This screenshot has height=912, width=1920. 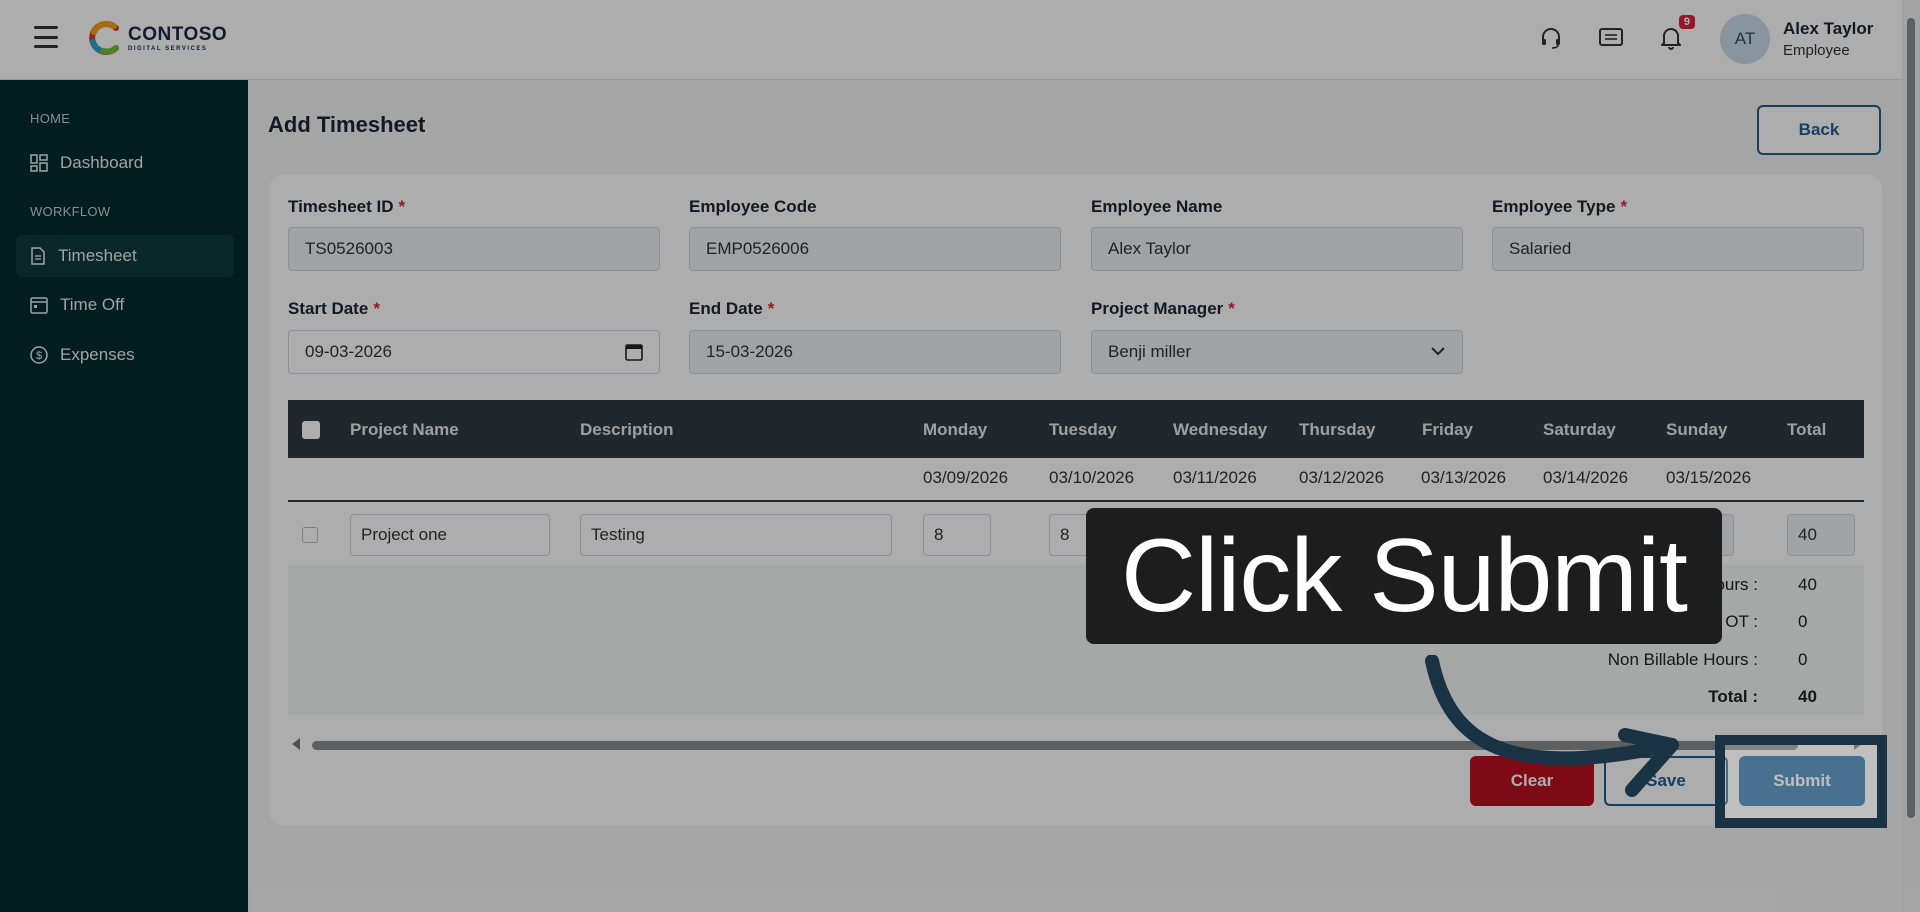 What do you see at coordinates (39, 163) in the screenshot?
I see `dashboard-icon` at bounding box center [39, 163].